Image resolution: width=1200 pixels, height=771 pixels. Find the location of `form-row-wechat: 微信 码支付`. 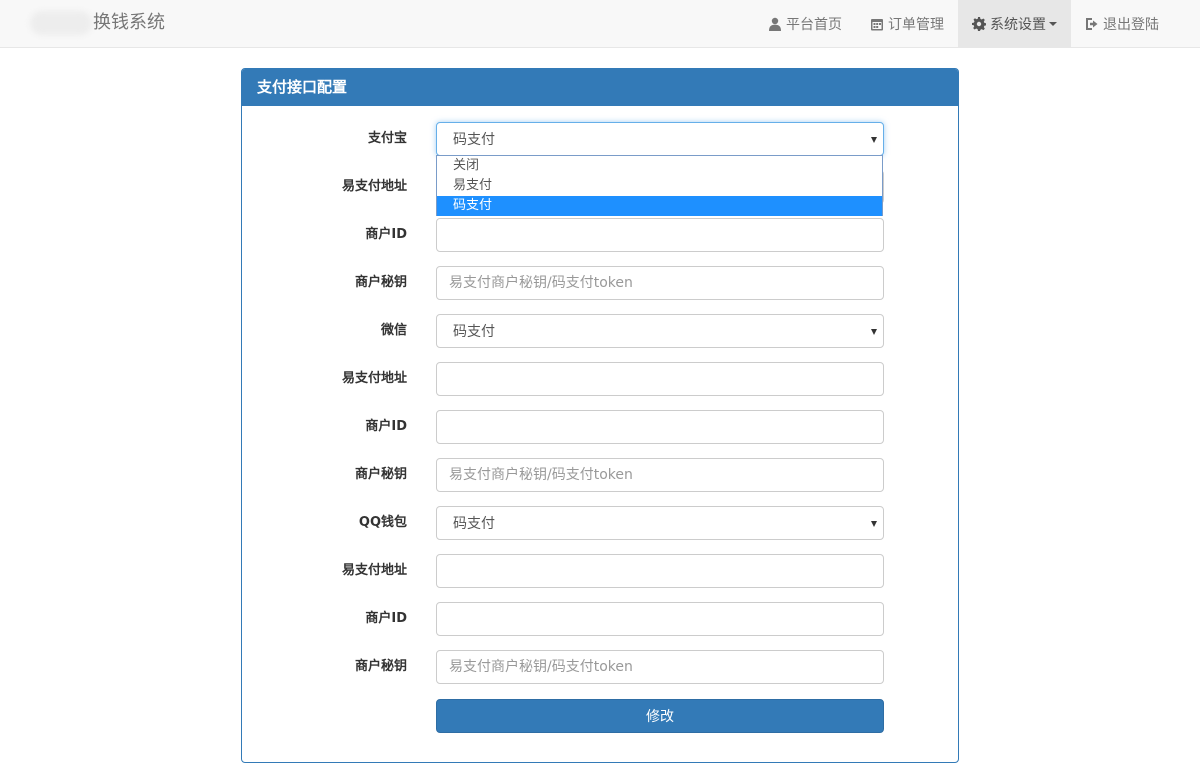

form-row-wechat: 微信 码支付 is located at coordinates (600, 331).